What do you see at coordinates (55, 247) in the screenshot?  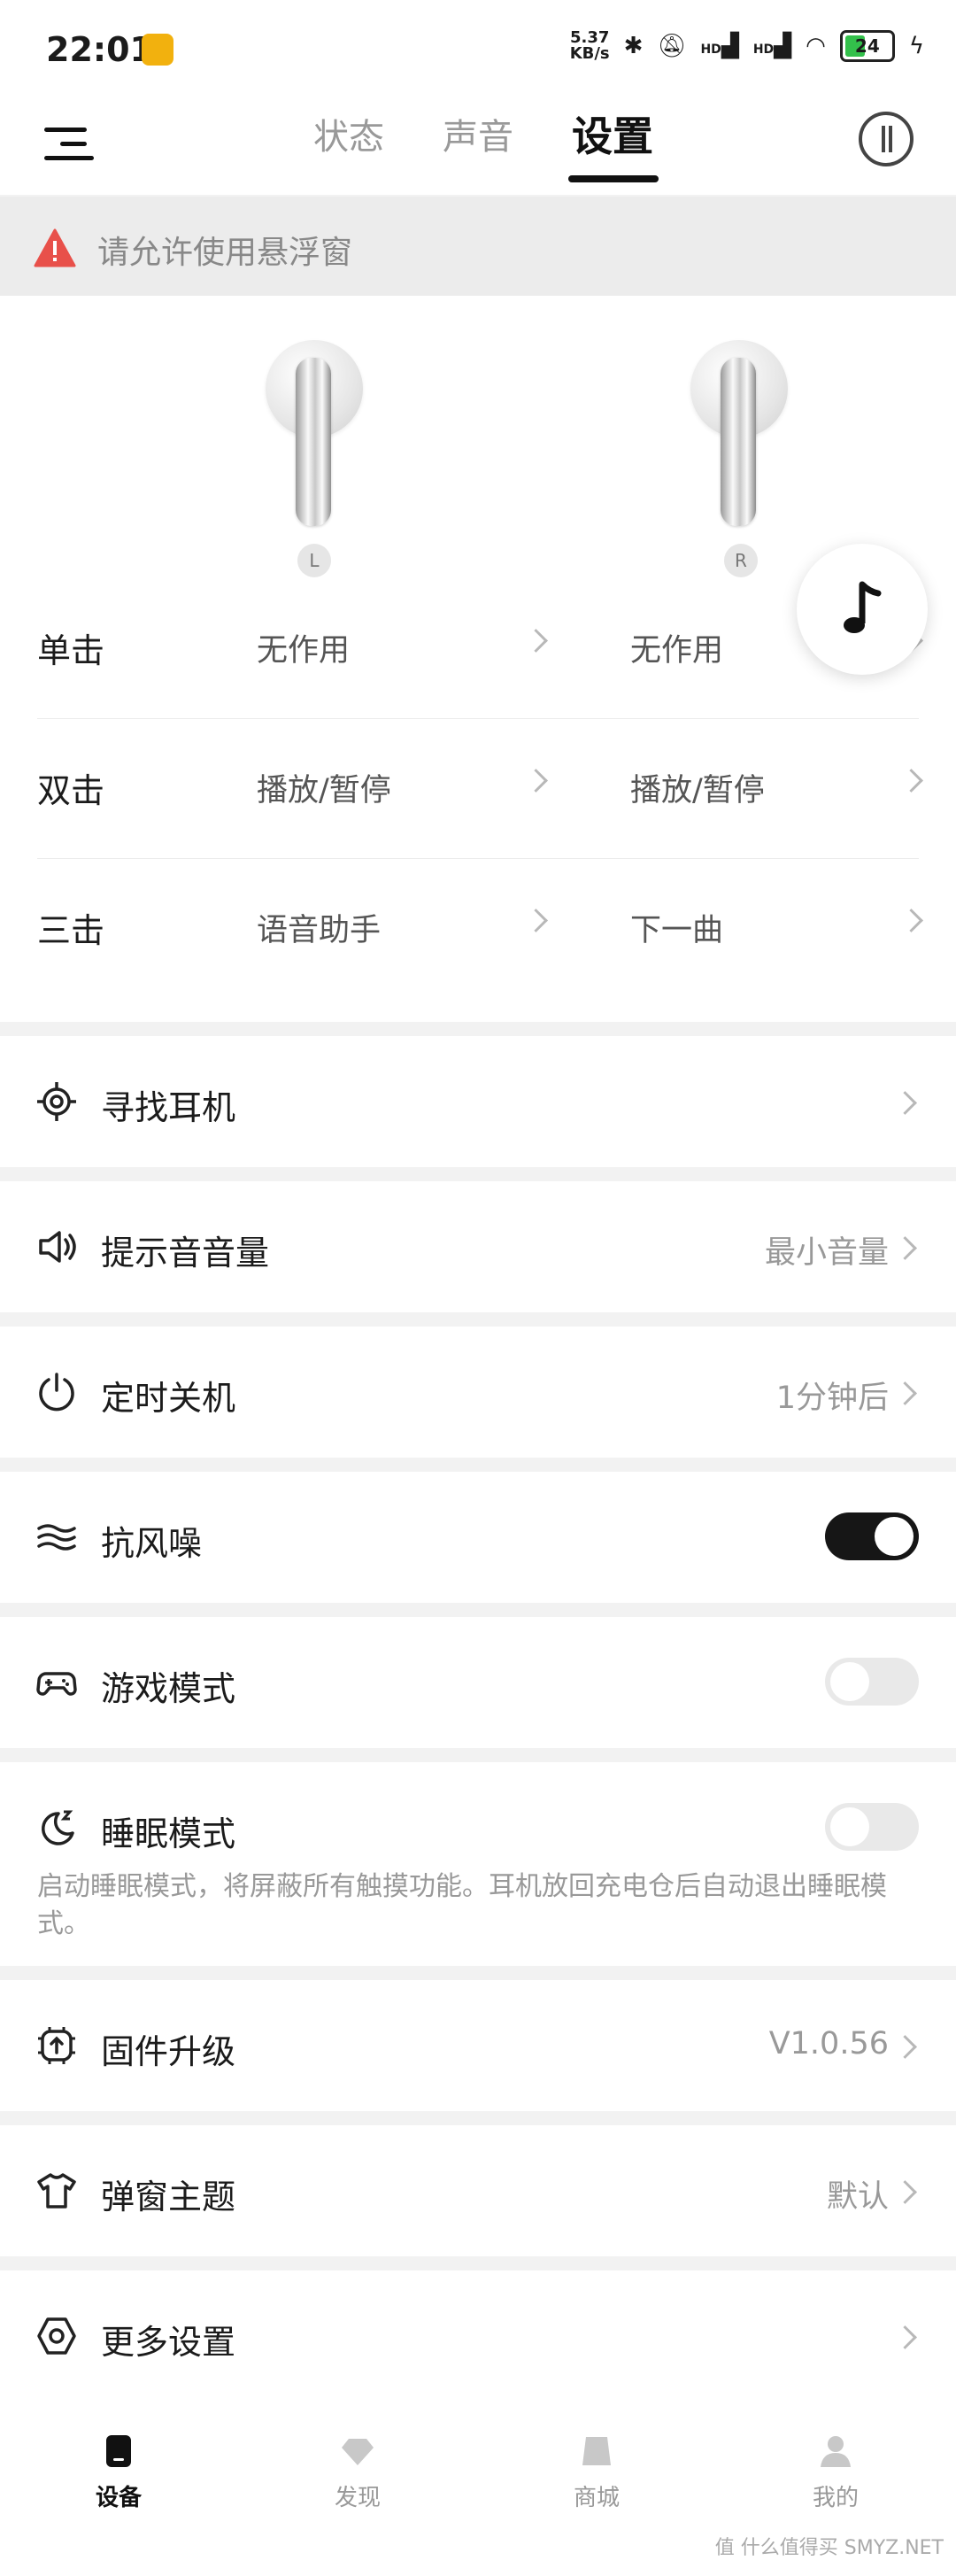 I see `warning-icon` at bounding box center [55, 247].